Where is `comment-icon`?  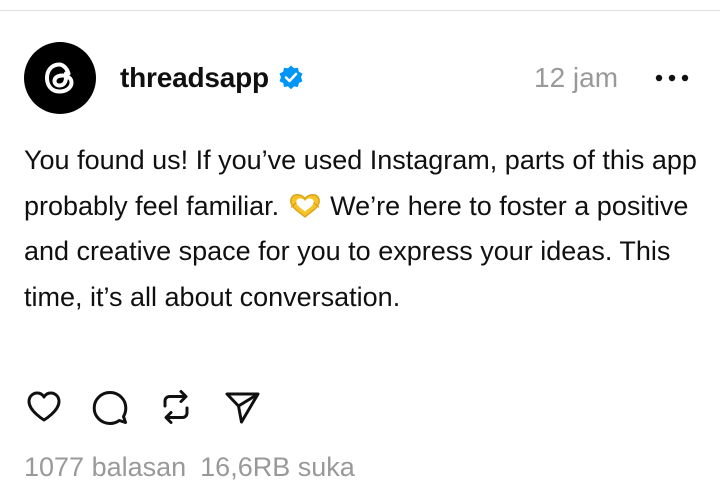 comment-icon is located at coordinates (110, 408).